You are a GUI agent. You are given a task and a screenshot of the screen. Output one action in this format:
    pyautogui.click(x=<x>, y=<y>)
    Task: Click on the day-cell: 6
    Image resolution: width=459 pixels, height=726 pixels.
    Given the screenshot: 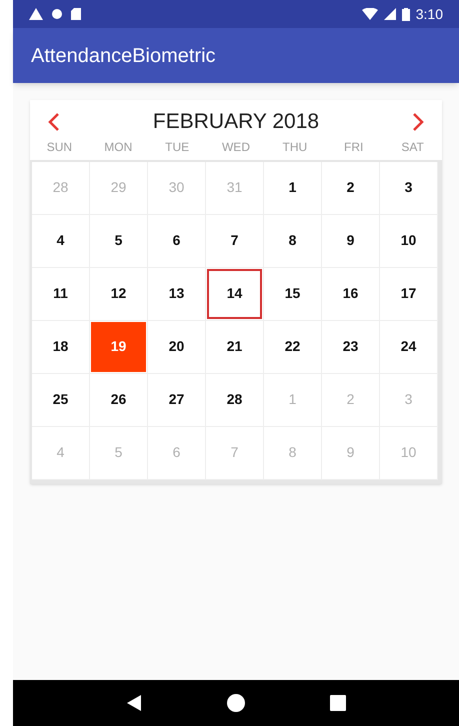 What is the action you would take?
    pyautogui.click(x=176, y=241)
    